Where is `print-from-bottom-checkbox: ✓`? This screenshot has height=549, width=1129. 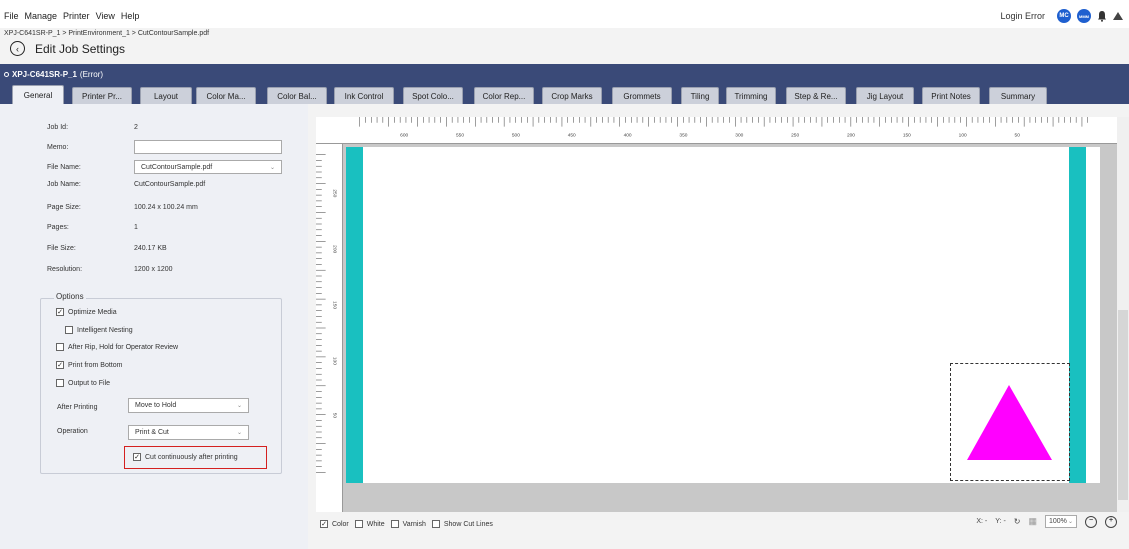 print-from-bottom-checkbox: ✓ is located at coordinates (60, 365).